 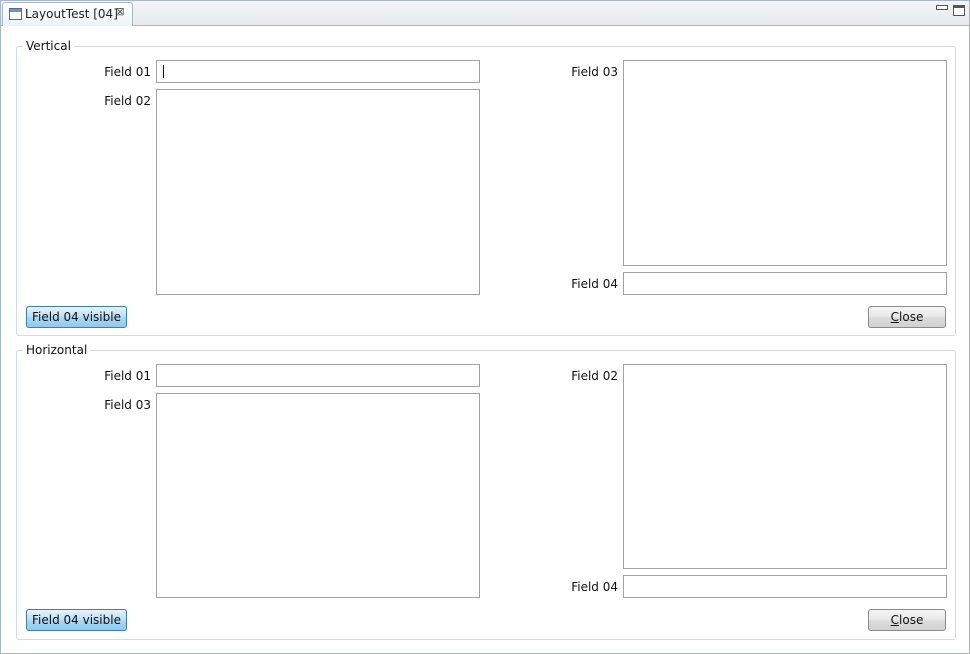 What do you see at coordinates (15, 14) in the screenshot?
I see `window-icon` at bounding box center [15, 14].